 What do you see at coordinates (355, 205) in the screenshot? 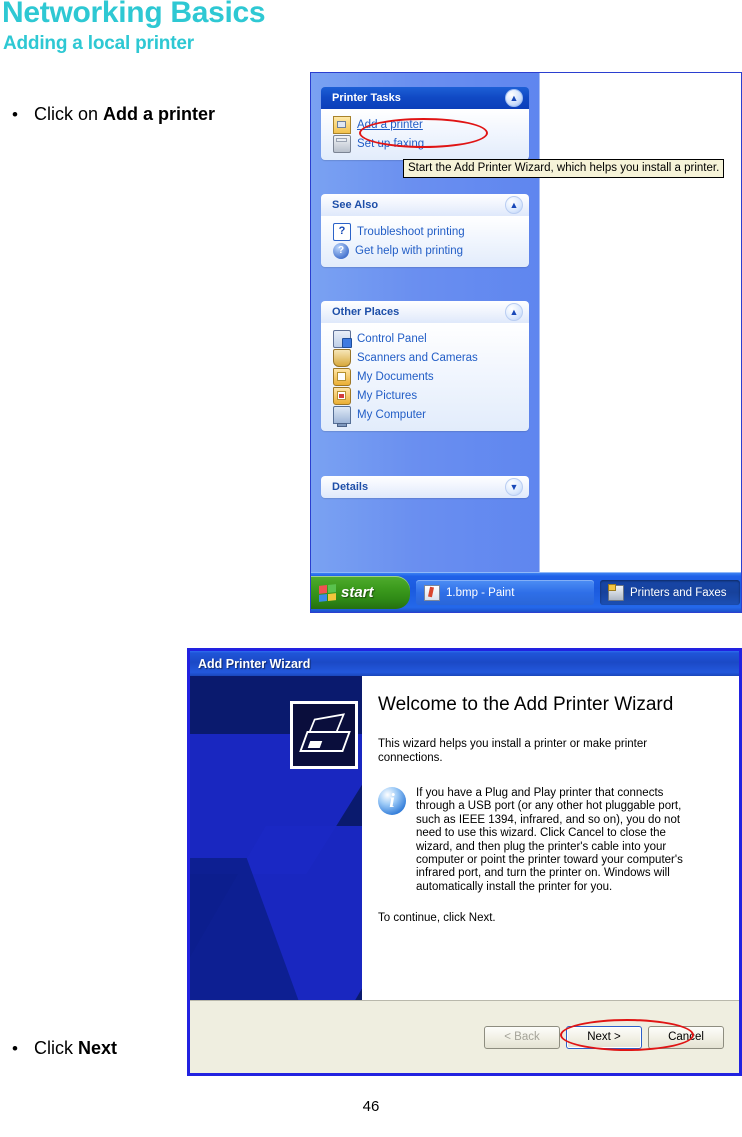
I see `panel-see-also-title: See Also` at bounding box center [355, 205].